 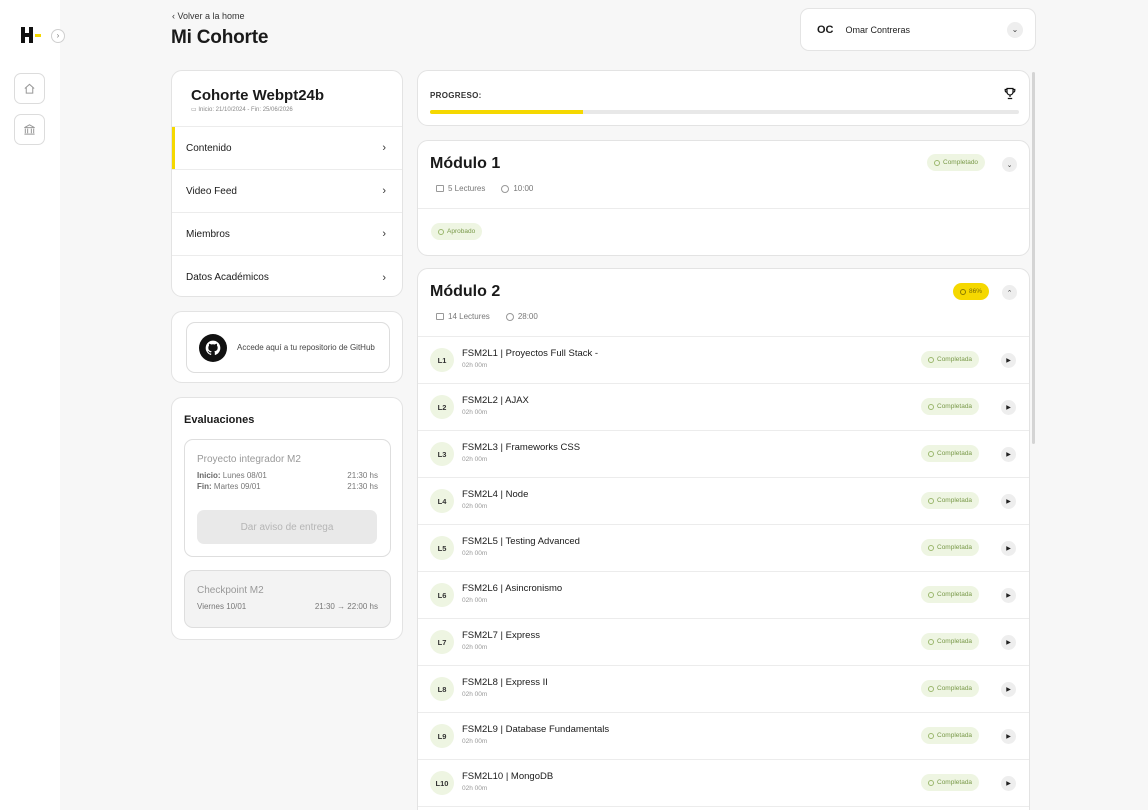 What do you see at coordinates (495, 400) in the screenshot?
I see `lesson-title: FSM2L2 | AJAX` at bounding box center [495, 400].